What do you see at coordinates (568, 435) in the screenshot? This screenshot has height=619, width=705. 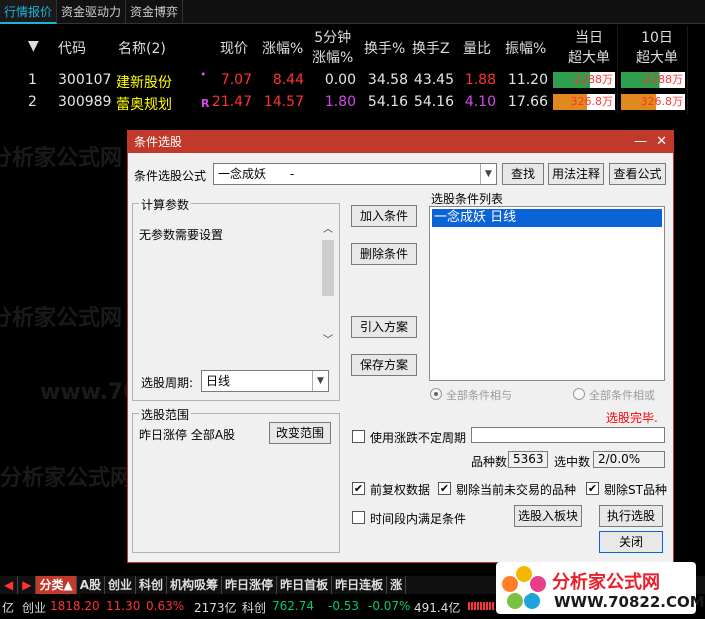 I see `period-range-input` at bounding box center [568, 435].